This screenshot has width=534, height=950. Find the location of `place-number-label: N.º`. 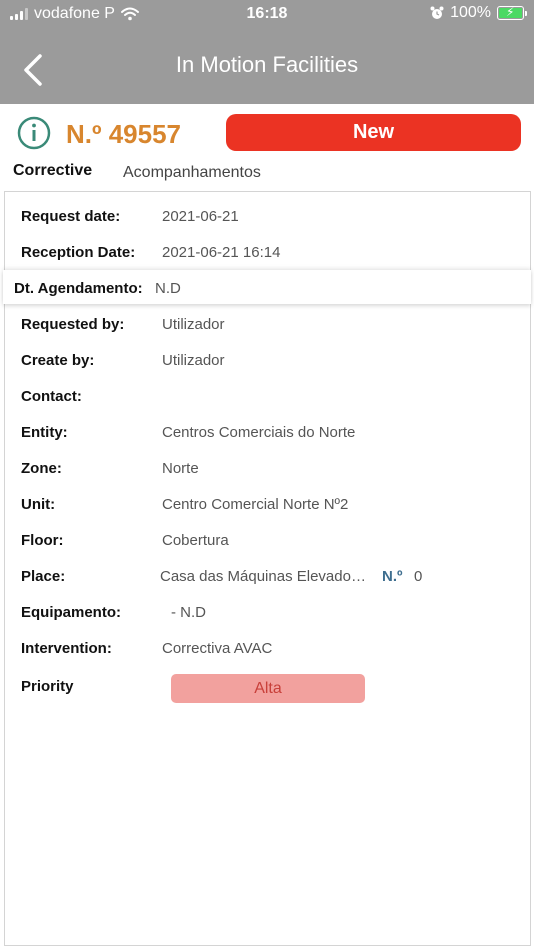

place-number-label: N.º is located at coordinates (392, 576).